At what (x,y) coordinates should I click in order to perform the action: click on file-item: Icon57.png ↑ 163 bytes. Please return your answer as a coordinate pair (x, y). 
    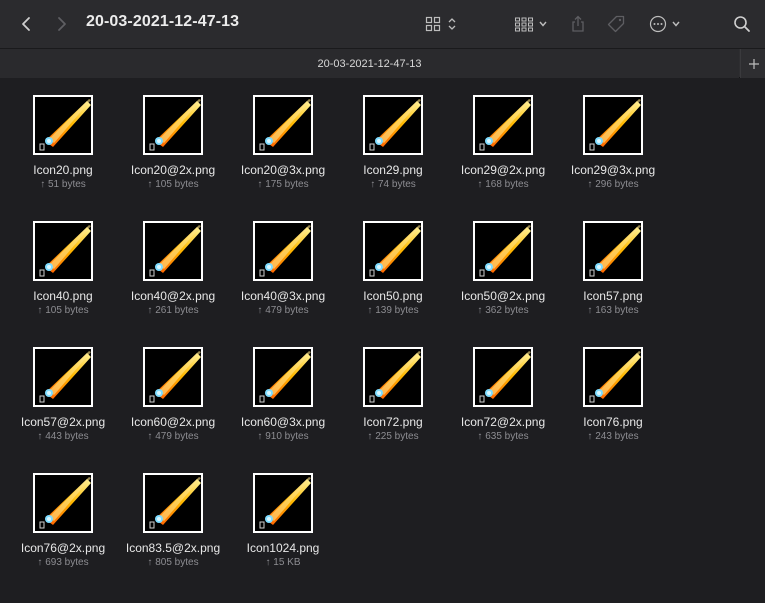
    Looking at the image, I should click on (613, 264).